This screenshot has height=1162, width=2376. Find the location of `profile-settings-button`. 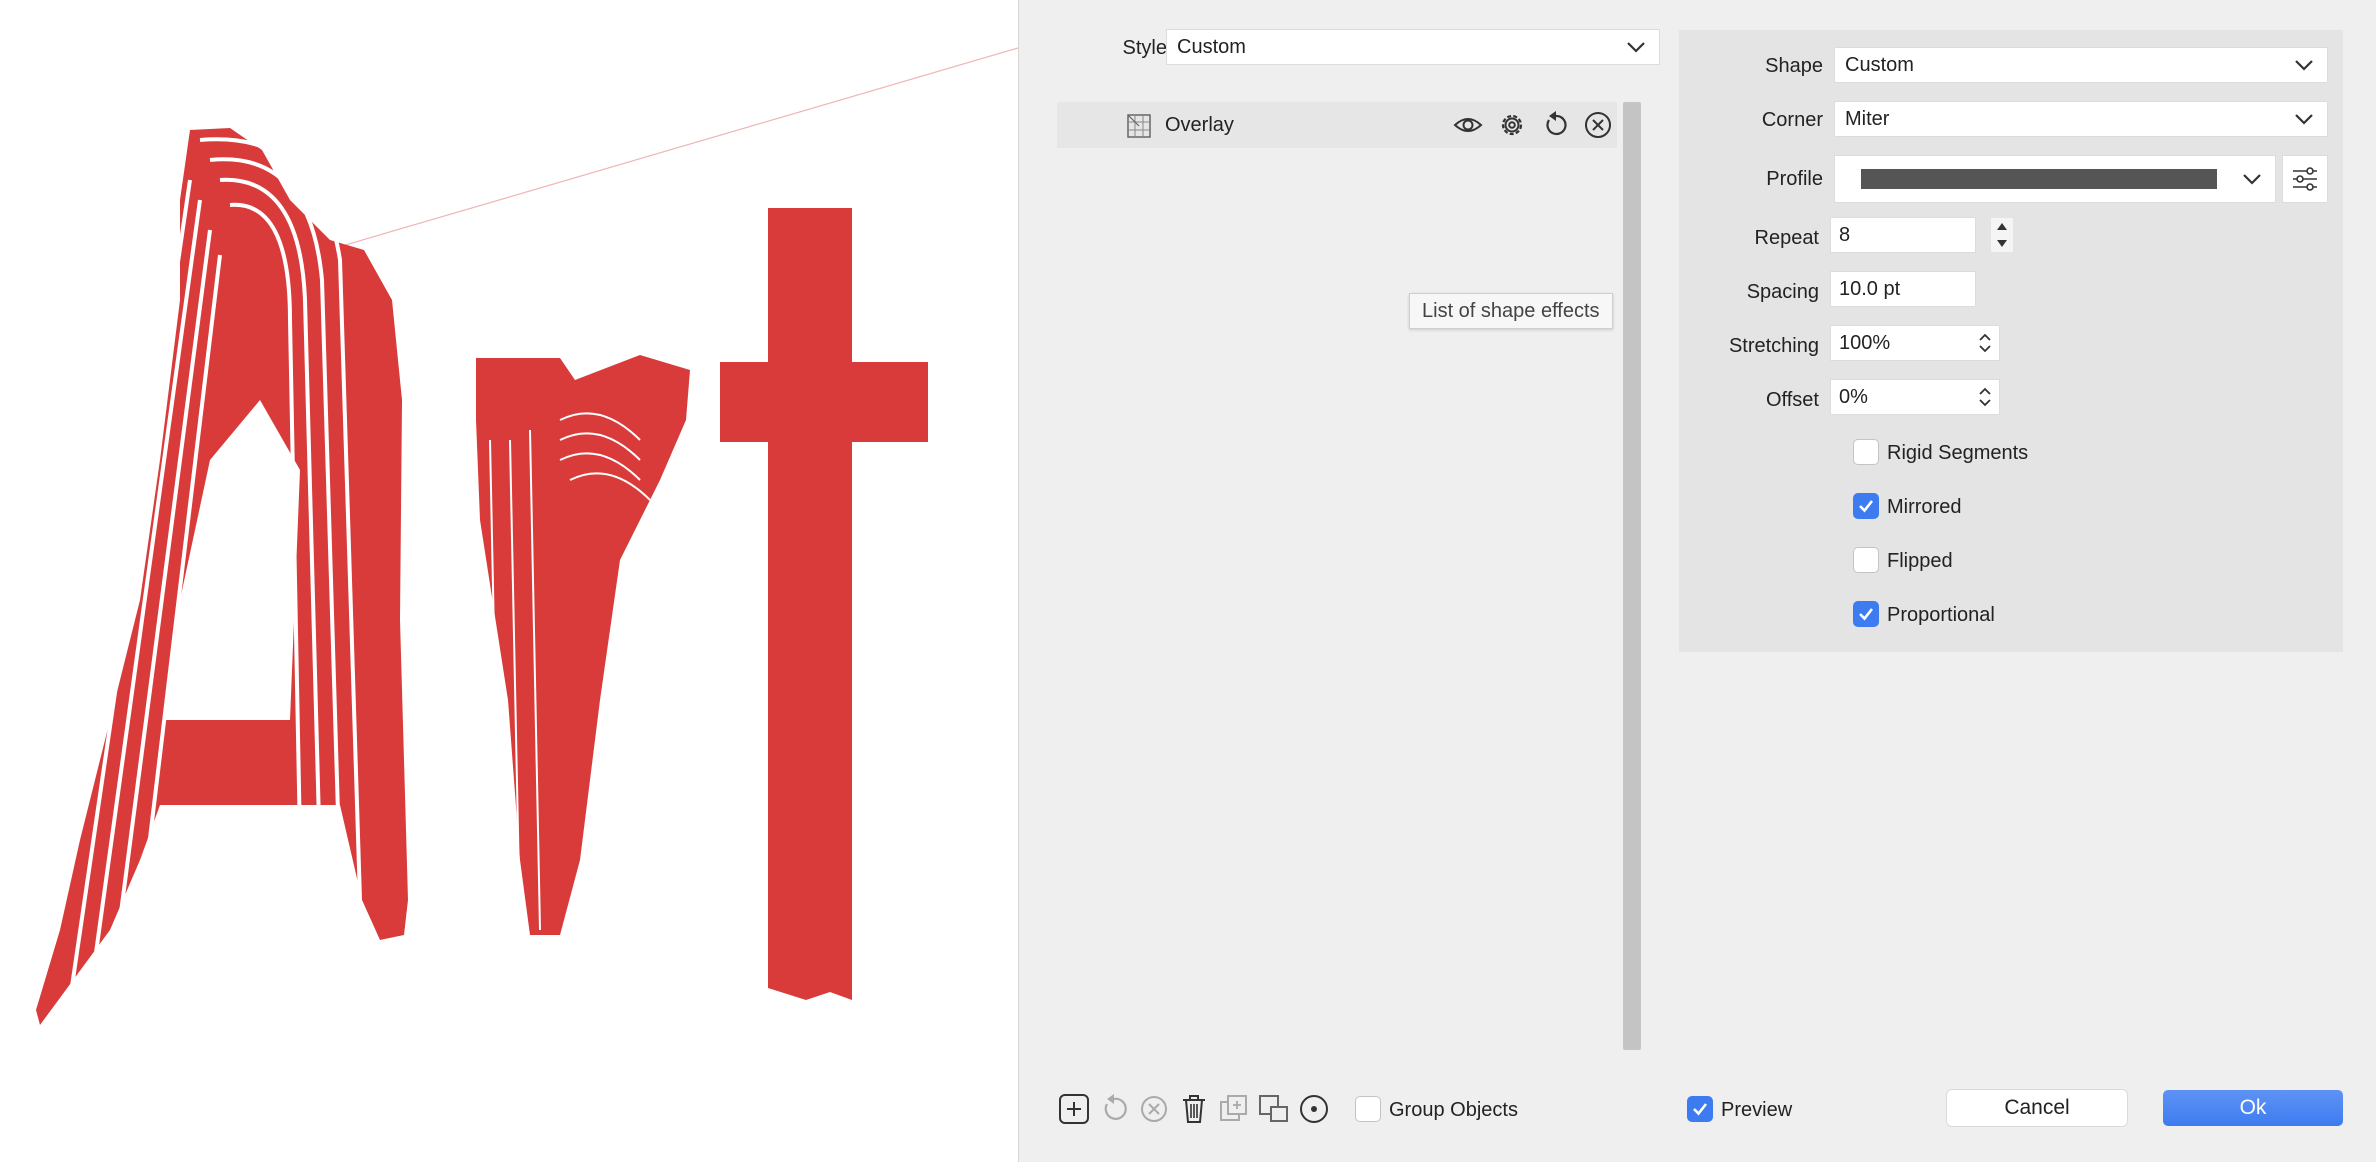

profile-settings-button is located at coordinates (2305, 179).